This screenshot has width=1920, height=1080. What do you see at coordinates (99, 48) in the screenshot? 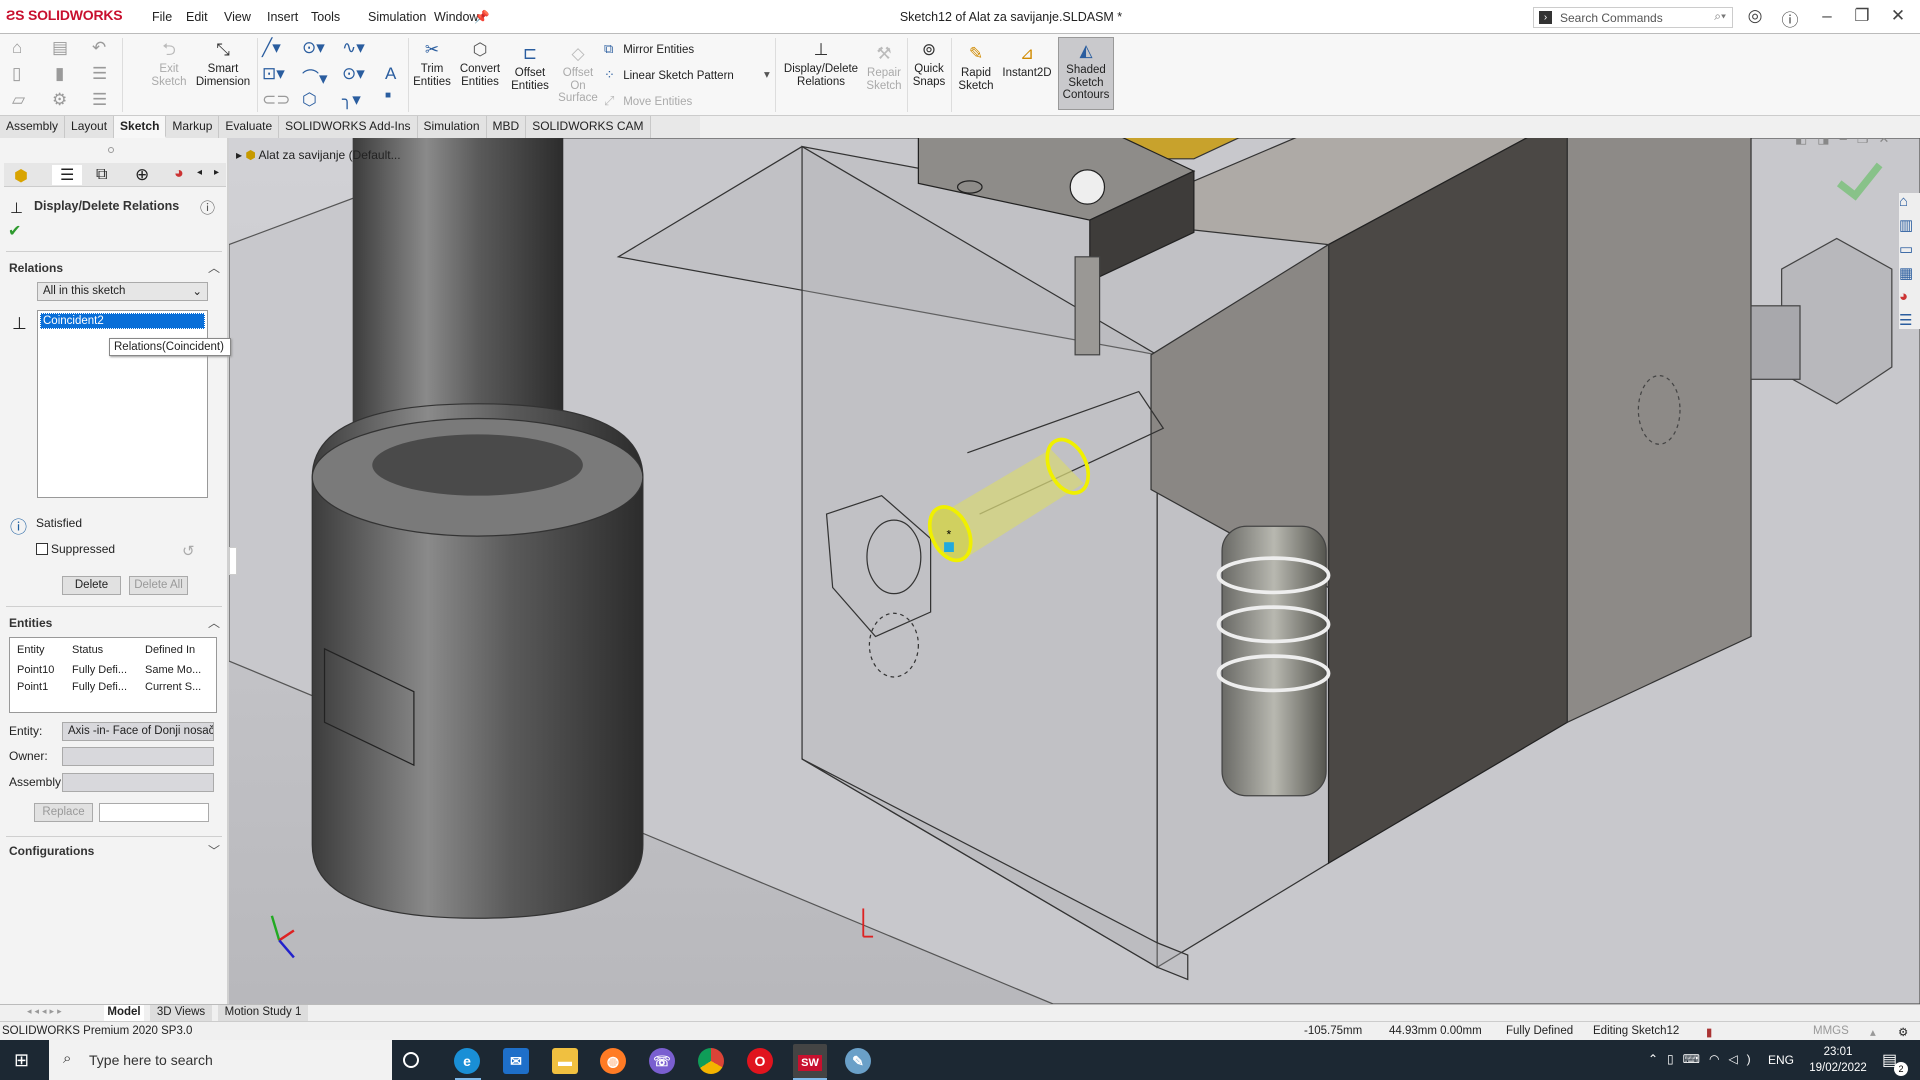
I see `undo-icon: ↶` at bounding box center [99, 48].